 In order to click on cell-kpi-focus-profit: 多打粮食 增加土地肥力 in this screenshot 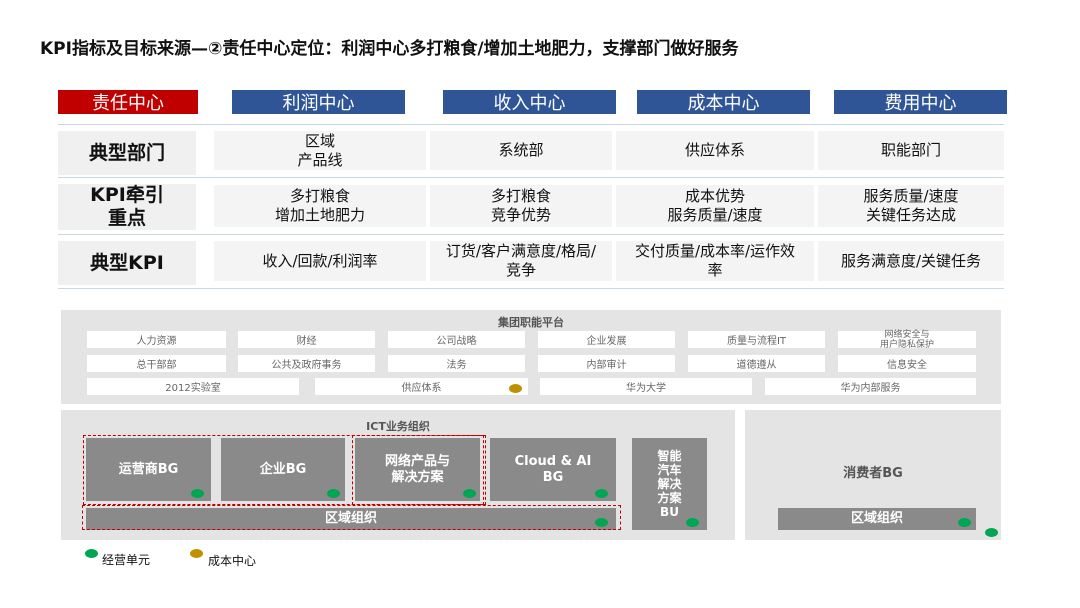, I will do `click(320, 206)`.